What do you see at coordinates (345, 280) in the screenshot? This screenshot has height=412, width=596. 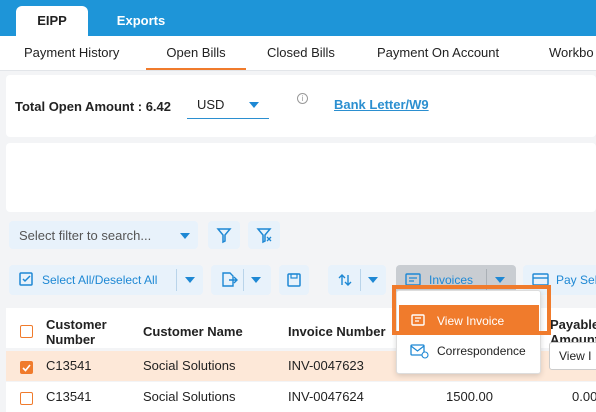 I see `sort-icon` at bounding box center [345, 280].